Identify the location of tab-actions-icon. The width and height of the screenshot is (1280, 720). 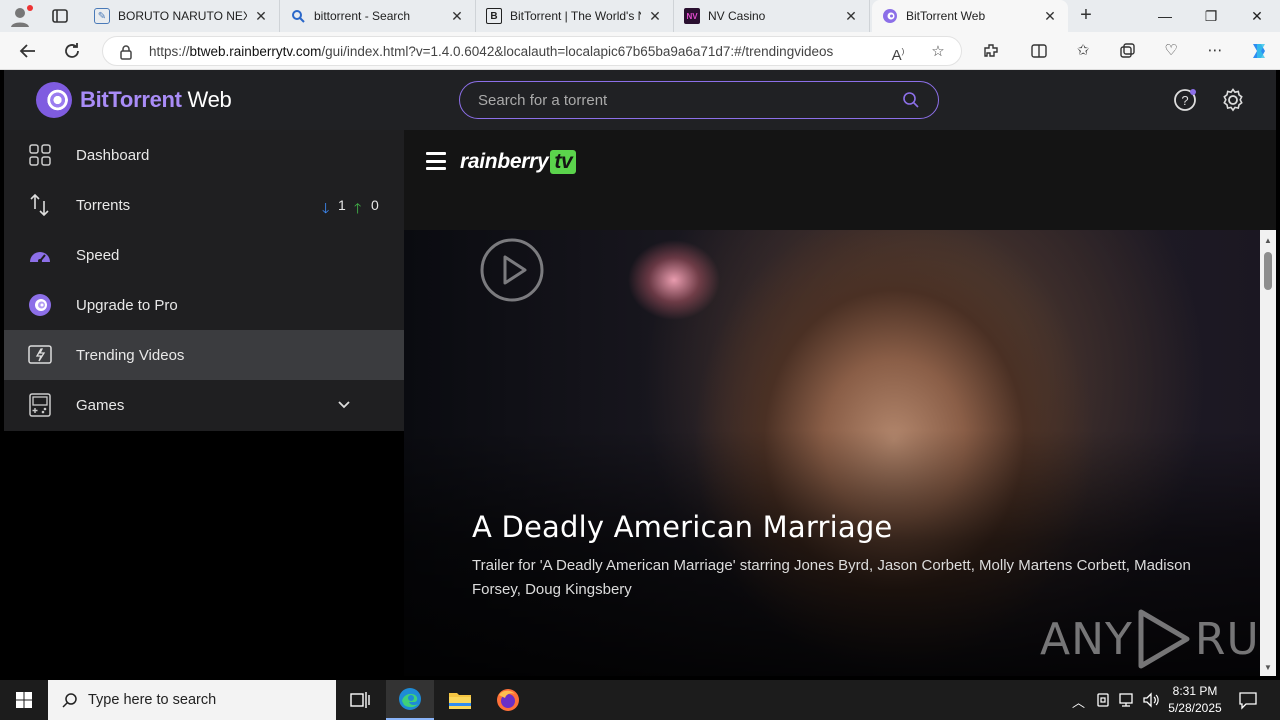
(60, 16).